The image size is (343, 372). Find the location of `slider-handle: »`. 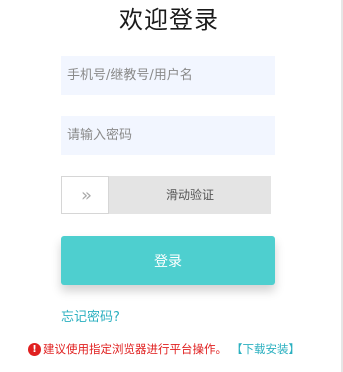

slider-handle: » is located at coordinates (85, 195).